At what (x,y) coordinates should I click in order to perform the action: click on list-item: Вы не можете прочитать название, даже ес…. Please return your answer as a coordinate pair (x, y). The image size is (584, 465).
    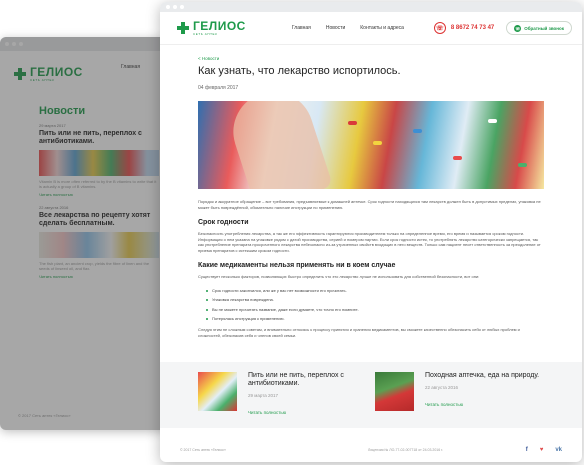
    Looking at the image, I should click on (375, 310).